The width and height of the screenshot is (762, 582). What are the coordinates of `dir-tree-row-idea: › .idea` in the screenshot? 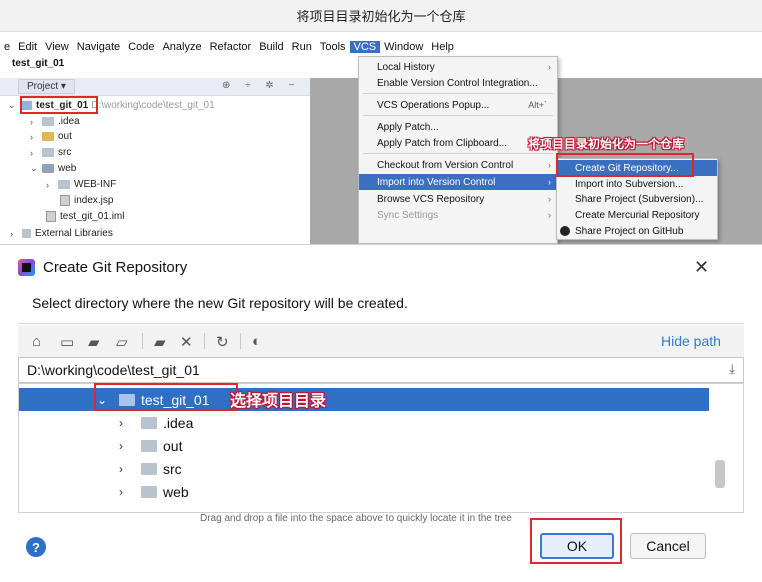 It's located at (364, 422).